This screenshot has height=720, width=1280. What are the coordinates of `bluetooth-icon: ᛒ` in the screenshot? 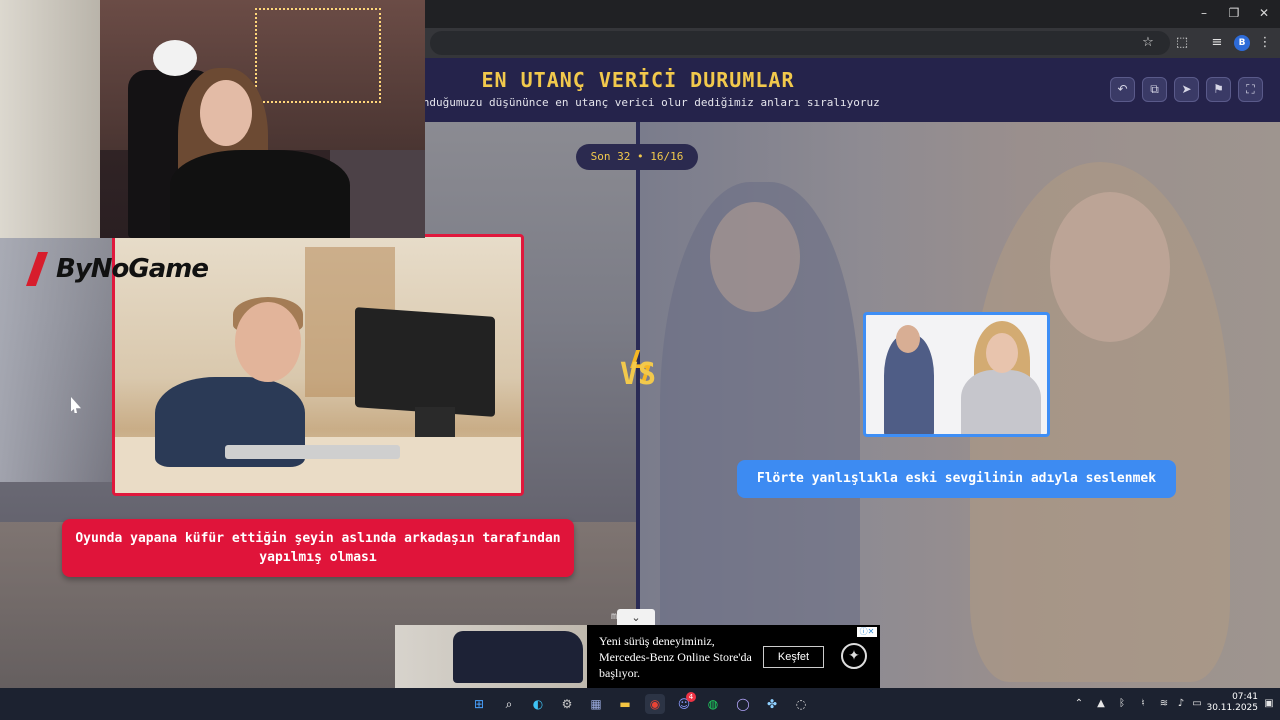 It's located at (1122, 704).